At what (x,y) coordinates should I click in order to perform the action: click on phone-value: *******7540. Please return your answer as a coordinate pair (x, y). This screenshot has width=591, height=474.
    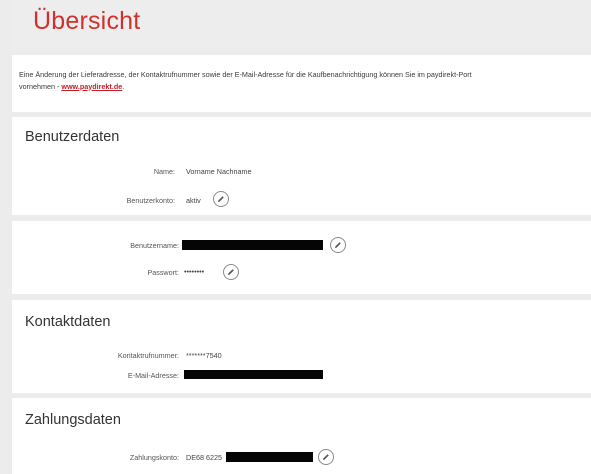
    Looking at the image, I should click on (204, 355).